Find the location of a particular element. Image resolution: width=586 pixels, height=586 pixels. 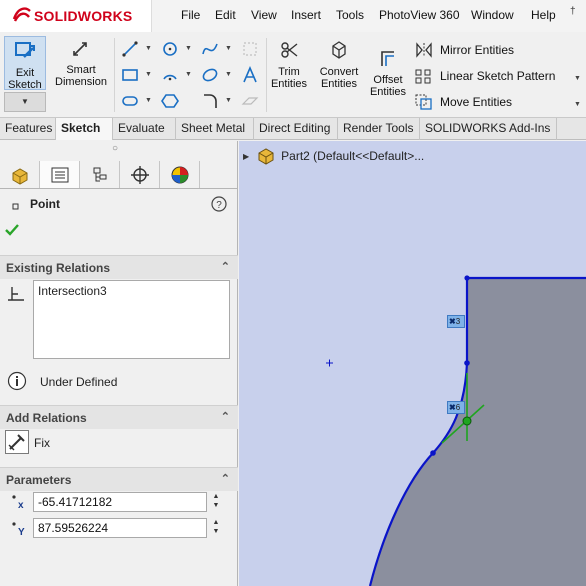

relation-tag-number: 3 is located at coordinates (458, 321).